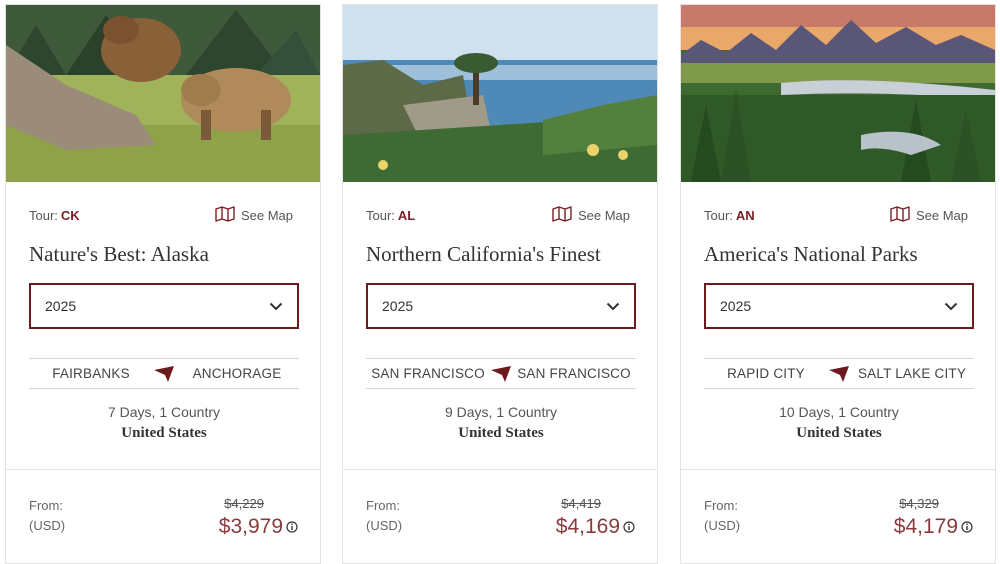 This screenshot has width=1000, height=564. Describe the element at coordinates (250, 526) in the screenshot. I see `sale-price: $3,979` at that location.